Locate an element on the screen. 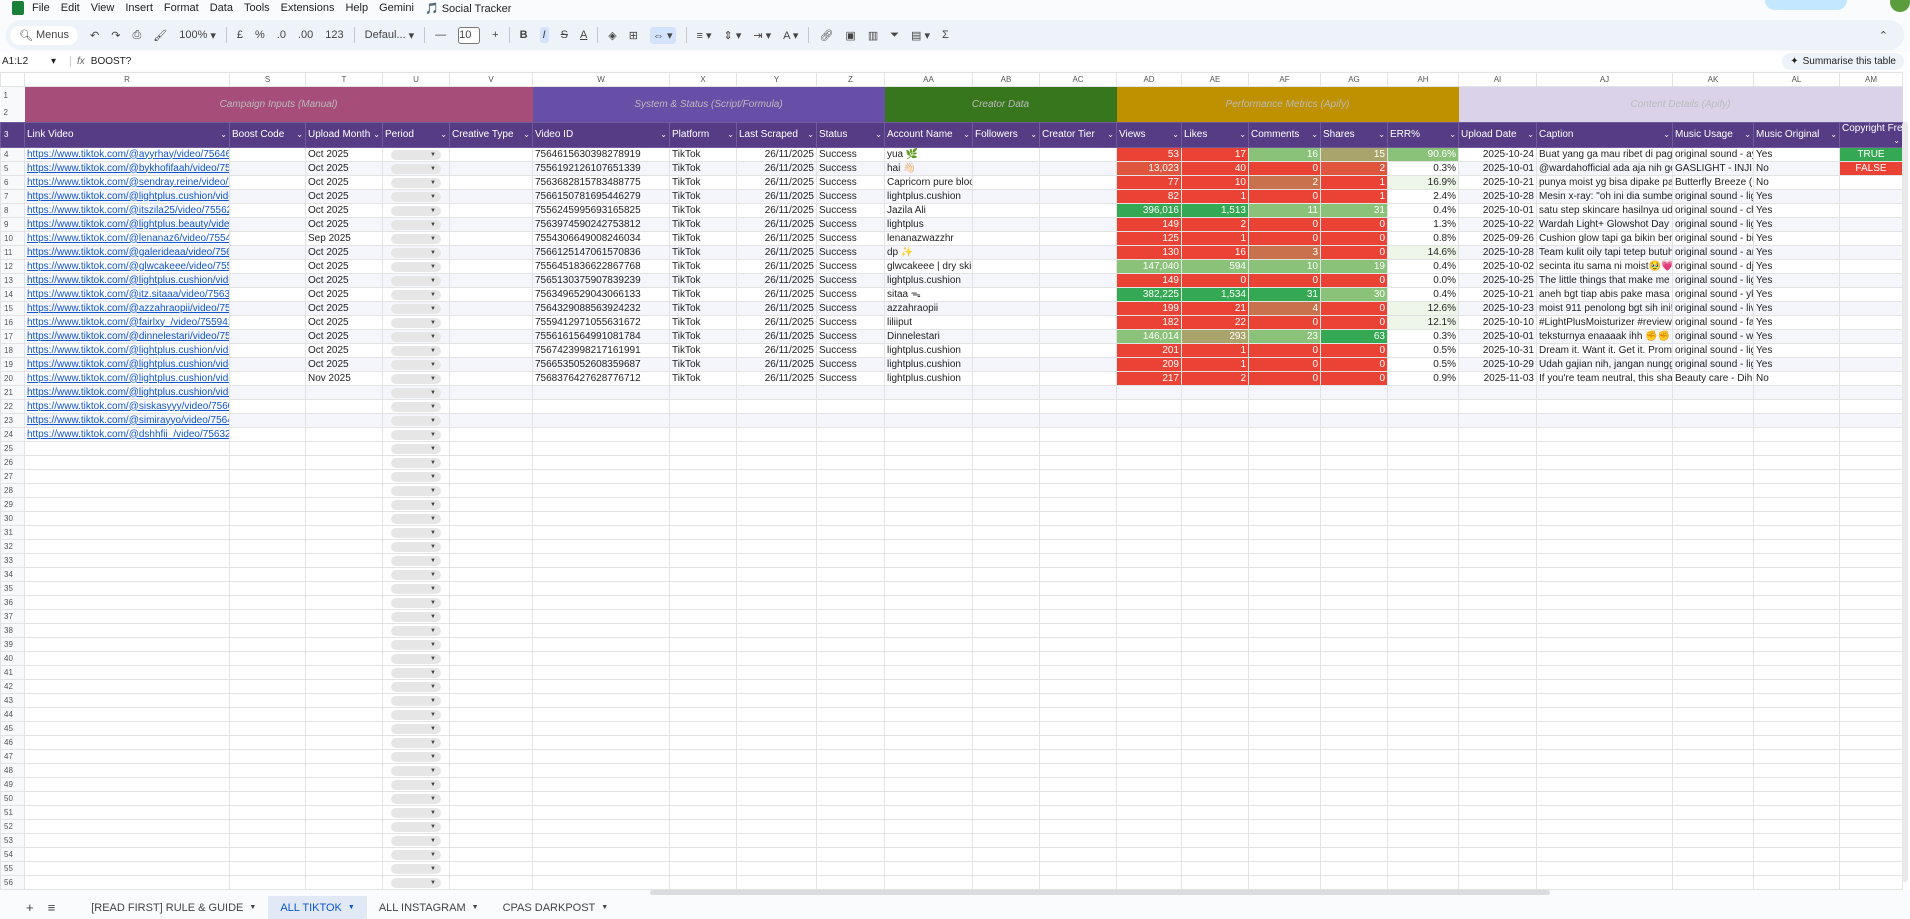 The image size is (1910, 919). likes-cell: 1 is located at coordinates (1215, 238).